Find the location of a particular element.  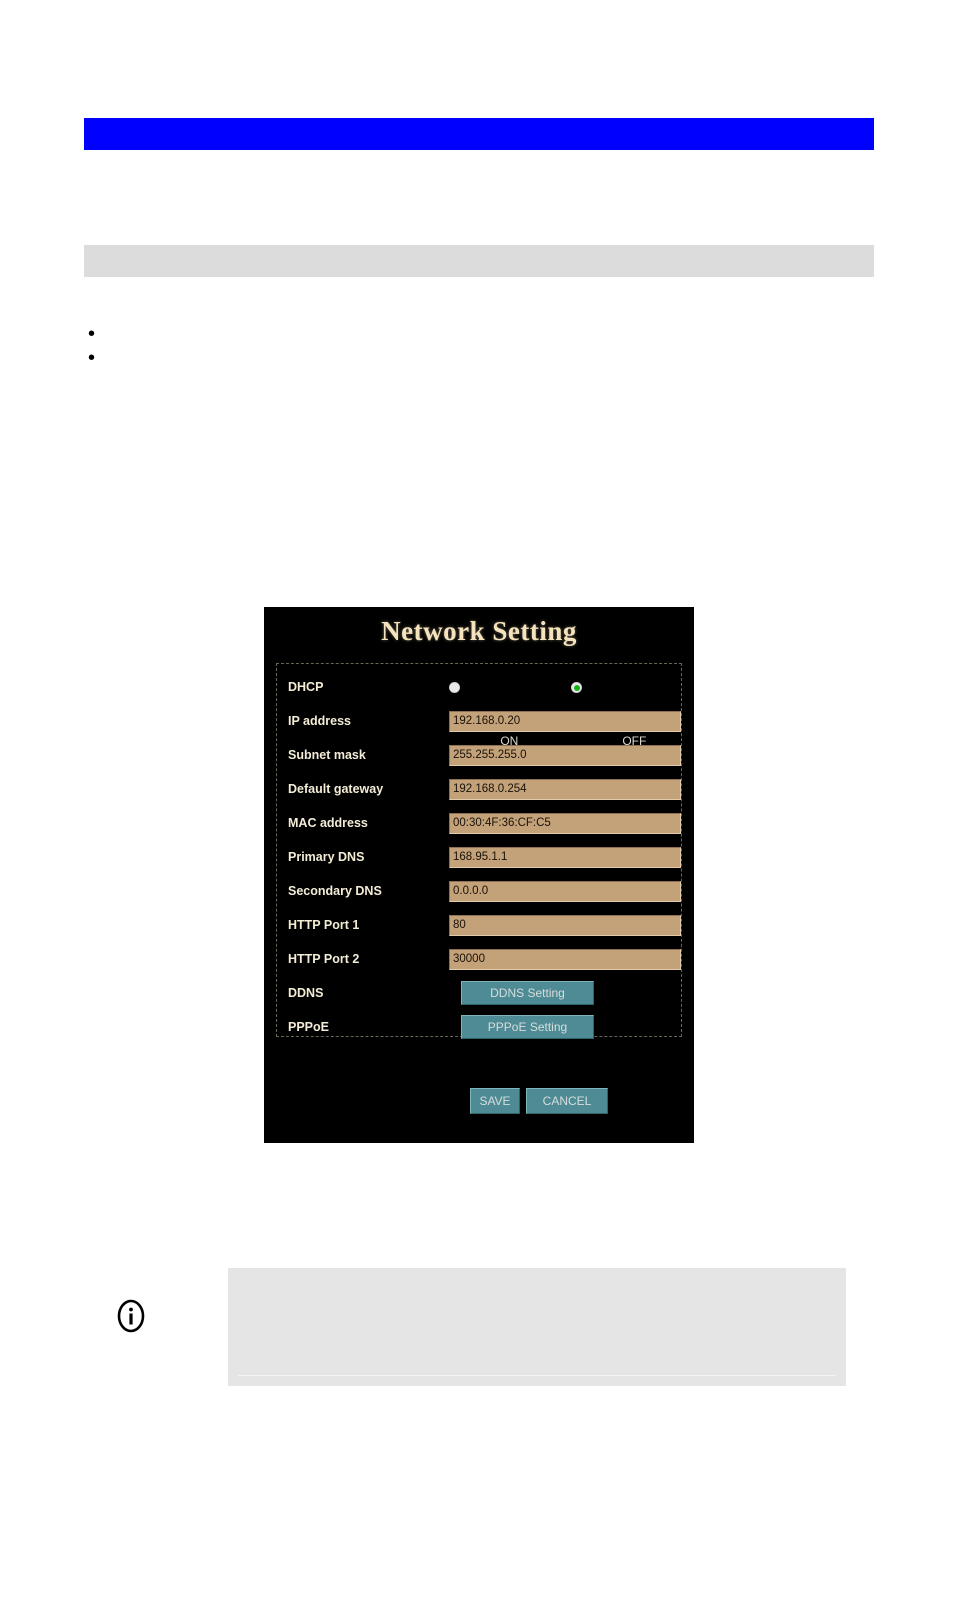

radio-unchecked-icon is located at coordinates (454, 687).